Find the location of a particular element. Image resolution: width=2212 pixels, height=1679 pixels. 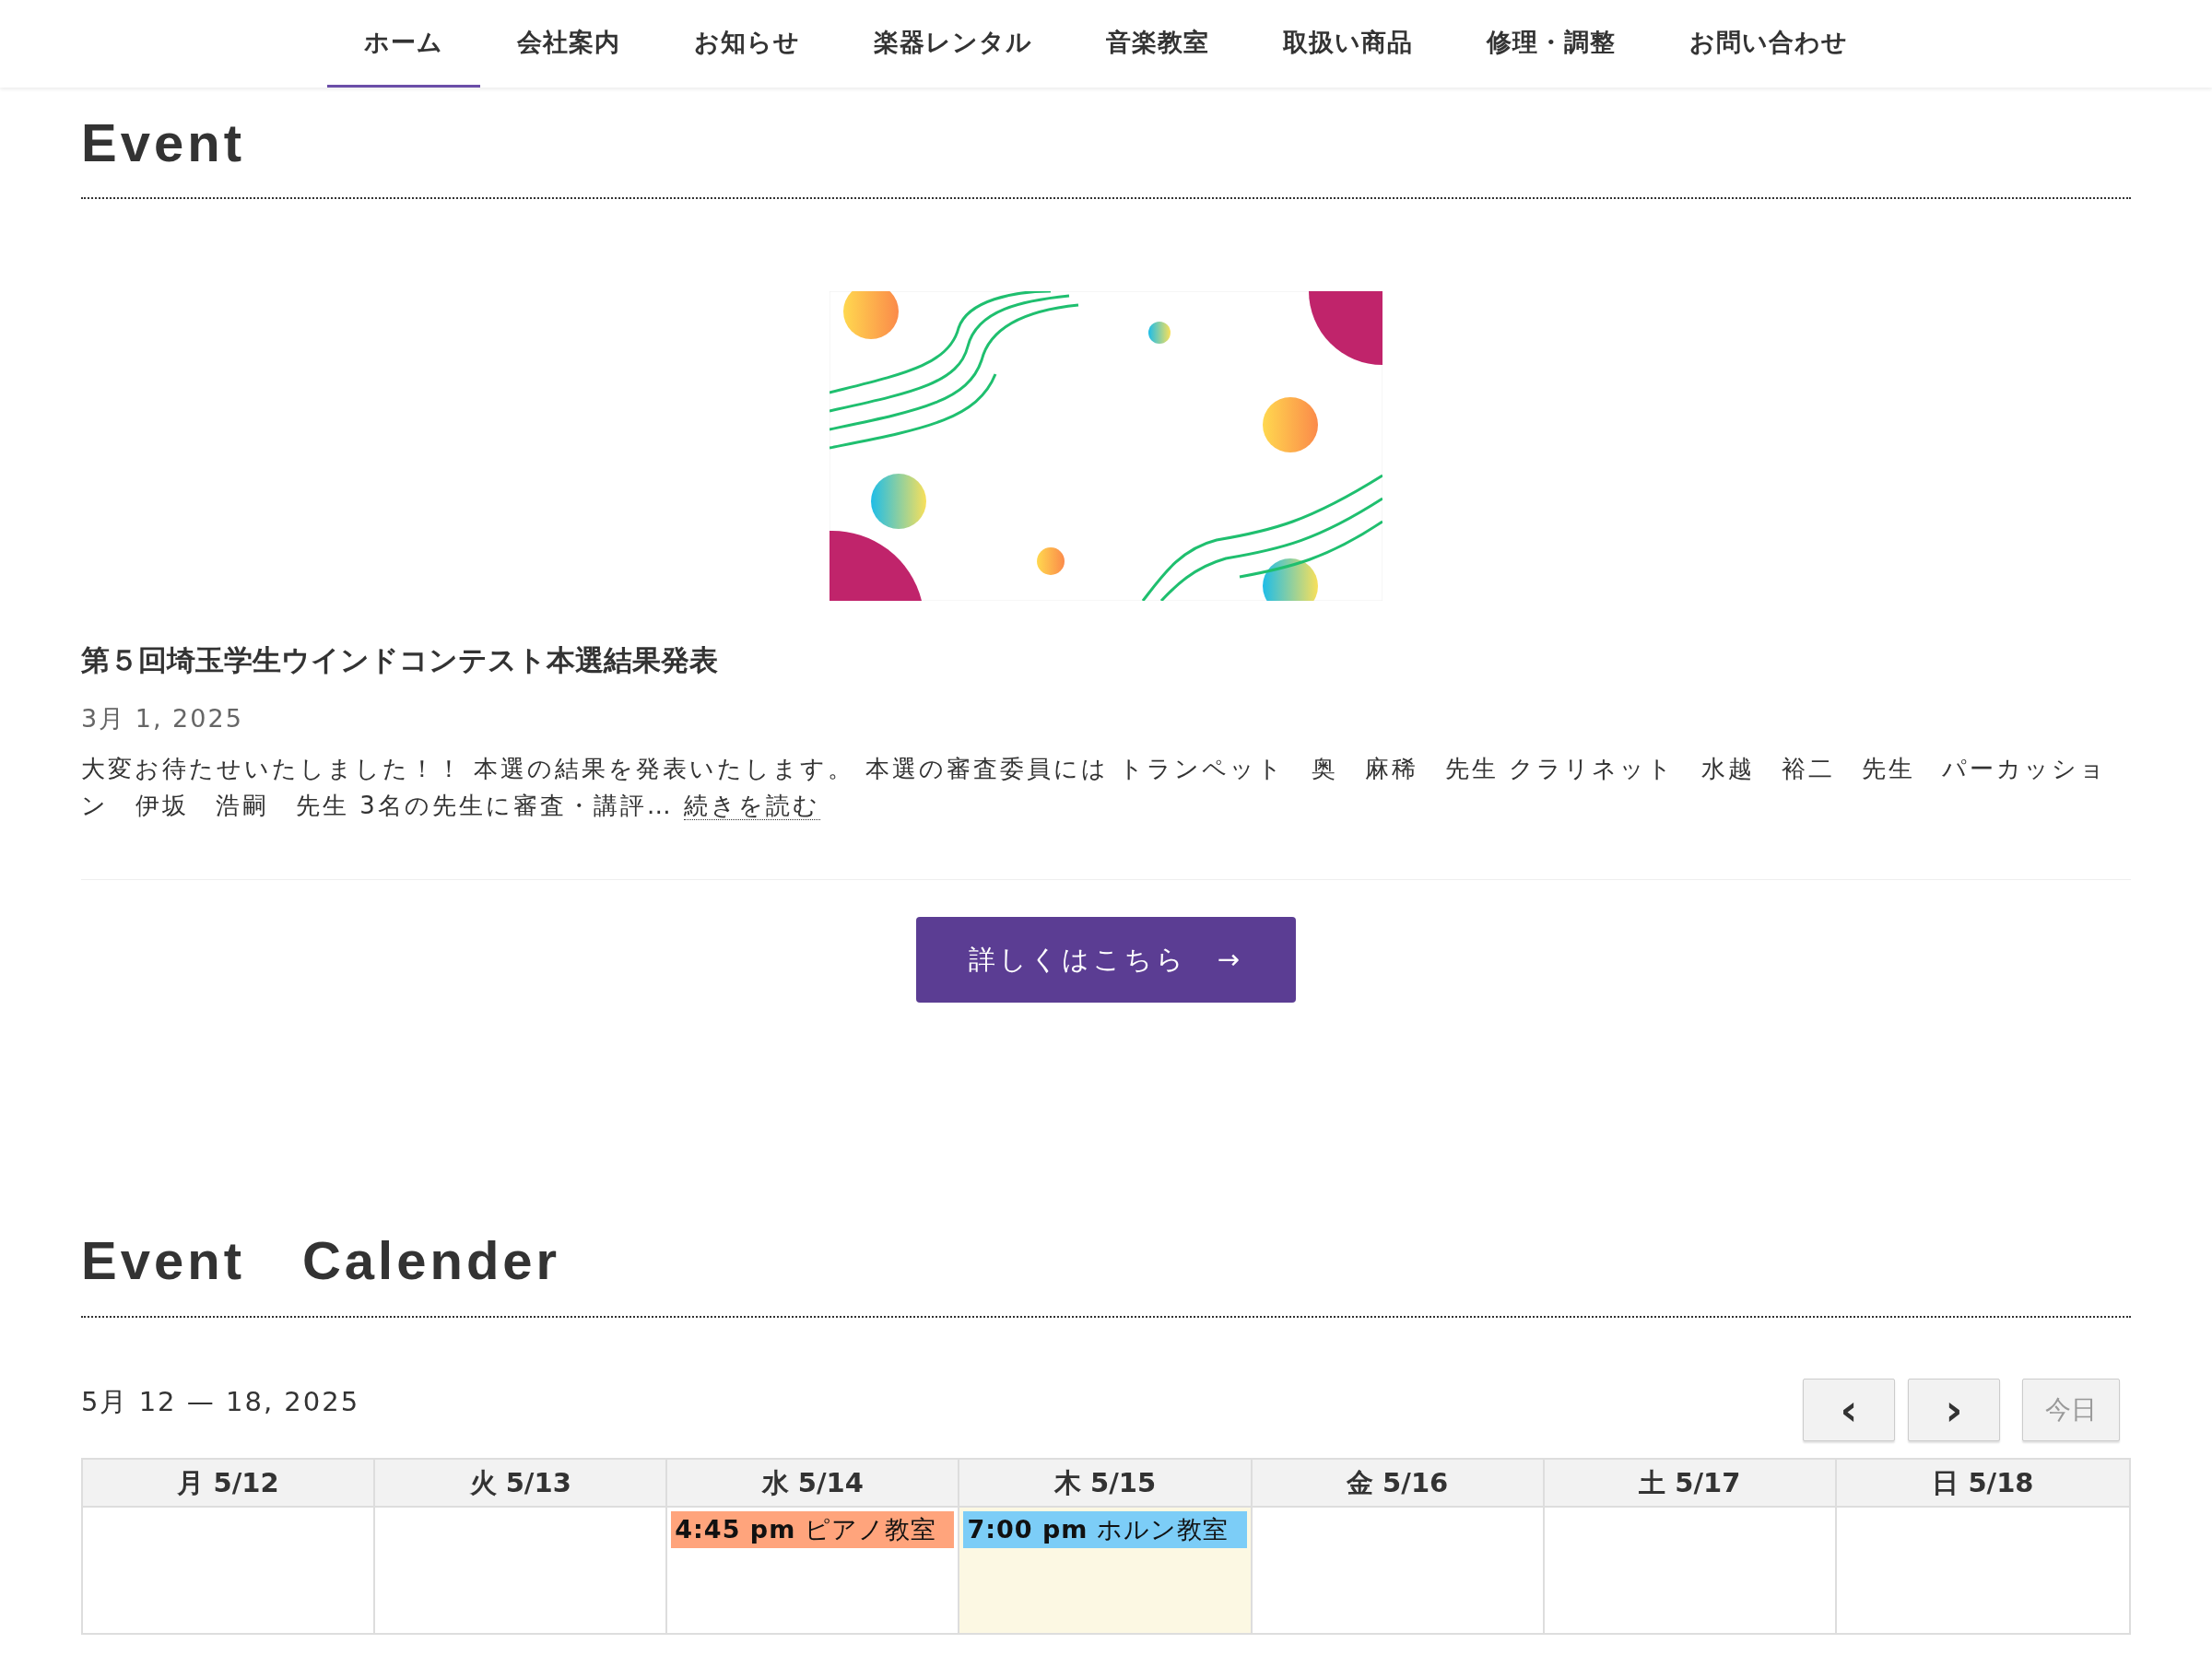

date-range: 5月 12 — 18, 2025 is located at coordinates (220, 1401).